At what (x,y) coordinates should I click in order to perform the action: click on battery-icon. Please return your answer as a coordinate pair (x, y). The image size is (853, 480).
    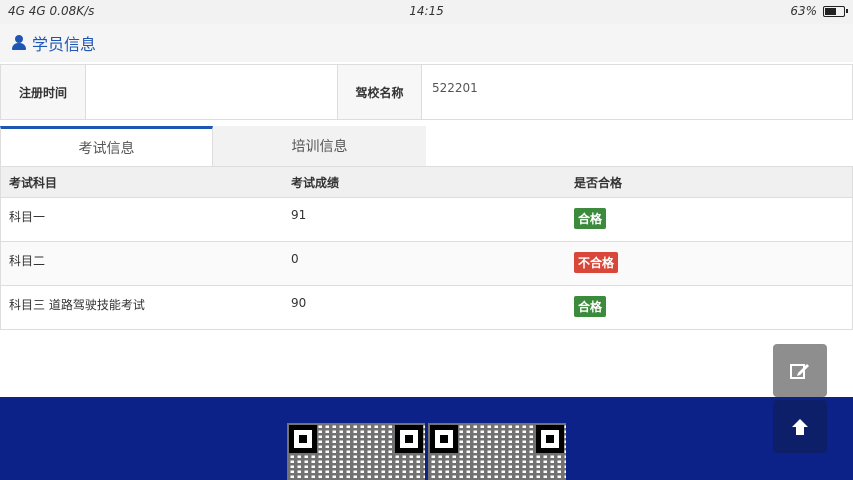
    Looking at the image, I should click on (835, 11).